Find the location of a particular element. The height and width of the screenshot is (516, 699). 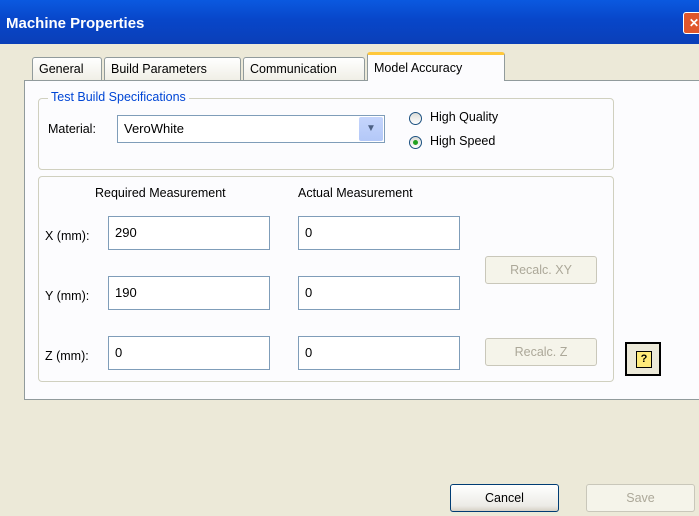

recalc-z-button: Recalc. Z is located at coordinates (541, 352).